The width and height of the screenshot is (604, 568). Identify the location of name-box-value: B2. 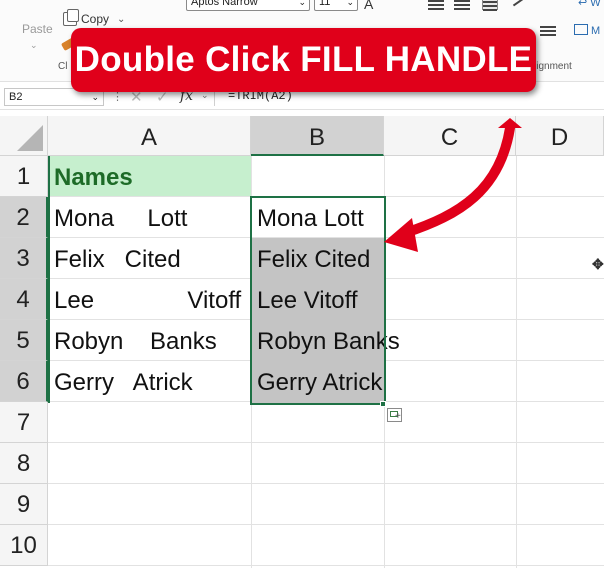
(16, 97).